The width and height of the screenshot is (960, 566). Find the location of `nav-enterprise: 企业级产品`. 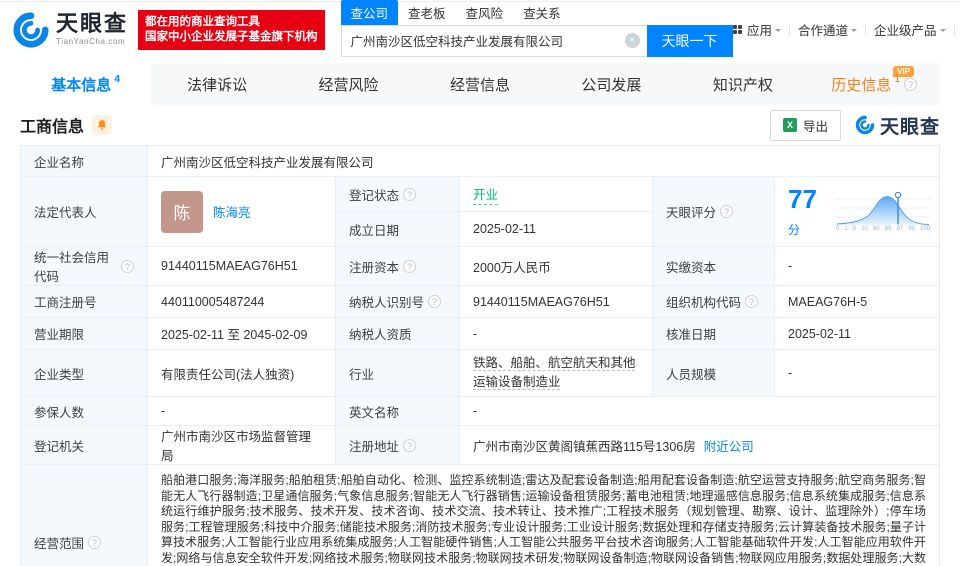

nav-enterprise: 企业级产品 is located at coordinates (910, 29).